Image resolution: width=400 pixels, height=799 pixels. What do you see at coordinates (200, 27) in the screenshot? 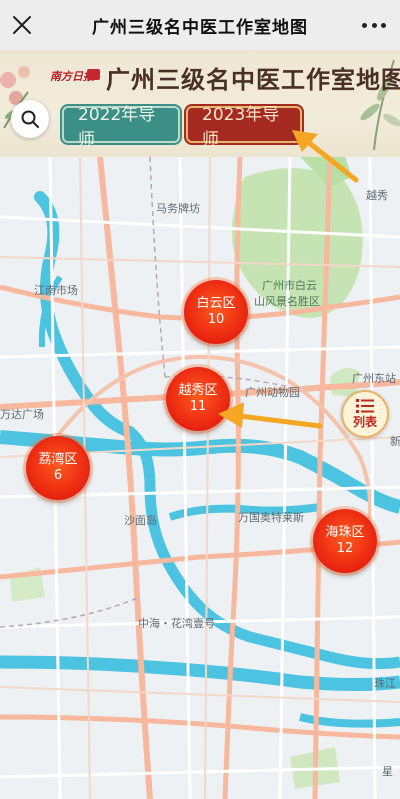
I see `page-title: 广州三级名中医工作室地图` at bounding box center [200, 27].